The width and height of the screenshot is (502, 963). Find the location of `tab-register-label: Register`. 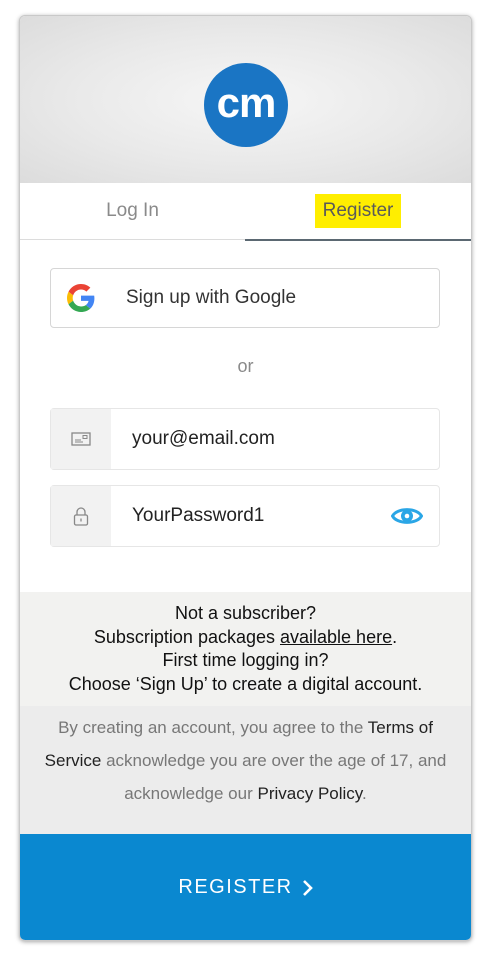

tab-register-label: Register is located at coordinates (358, 211).